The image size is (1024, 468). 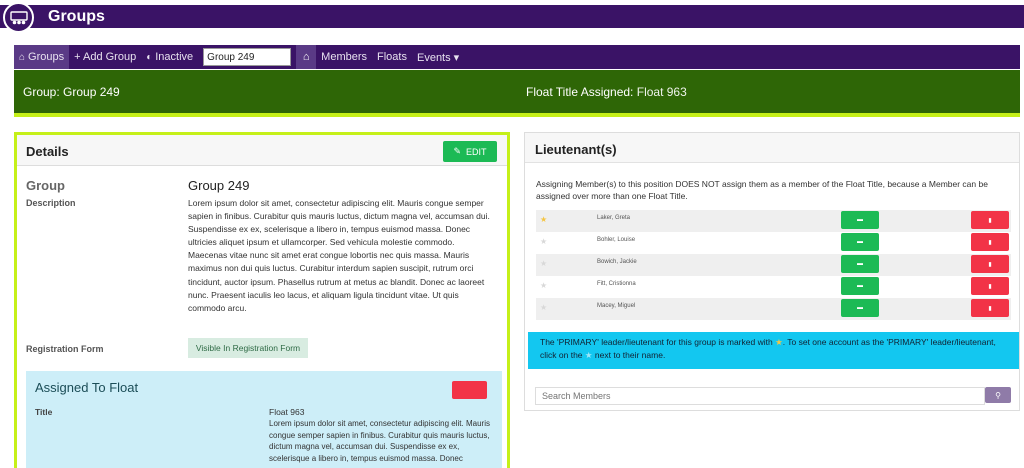 What do you see at coordinates (616, 284) in the screenshot?
I see `member-name: Fitt, Cristionna` at bounding box center [616, 284].